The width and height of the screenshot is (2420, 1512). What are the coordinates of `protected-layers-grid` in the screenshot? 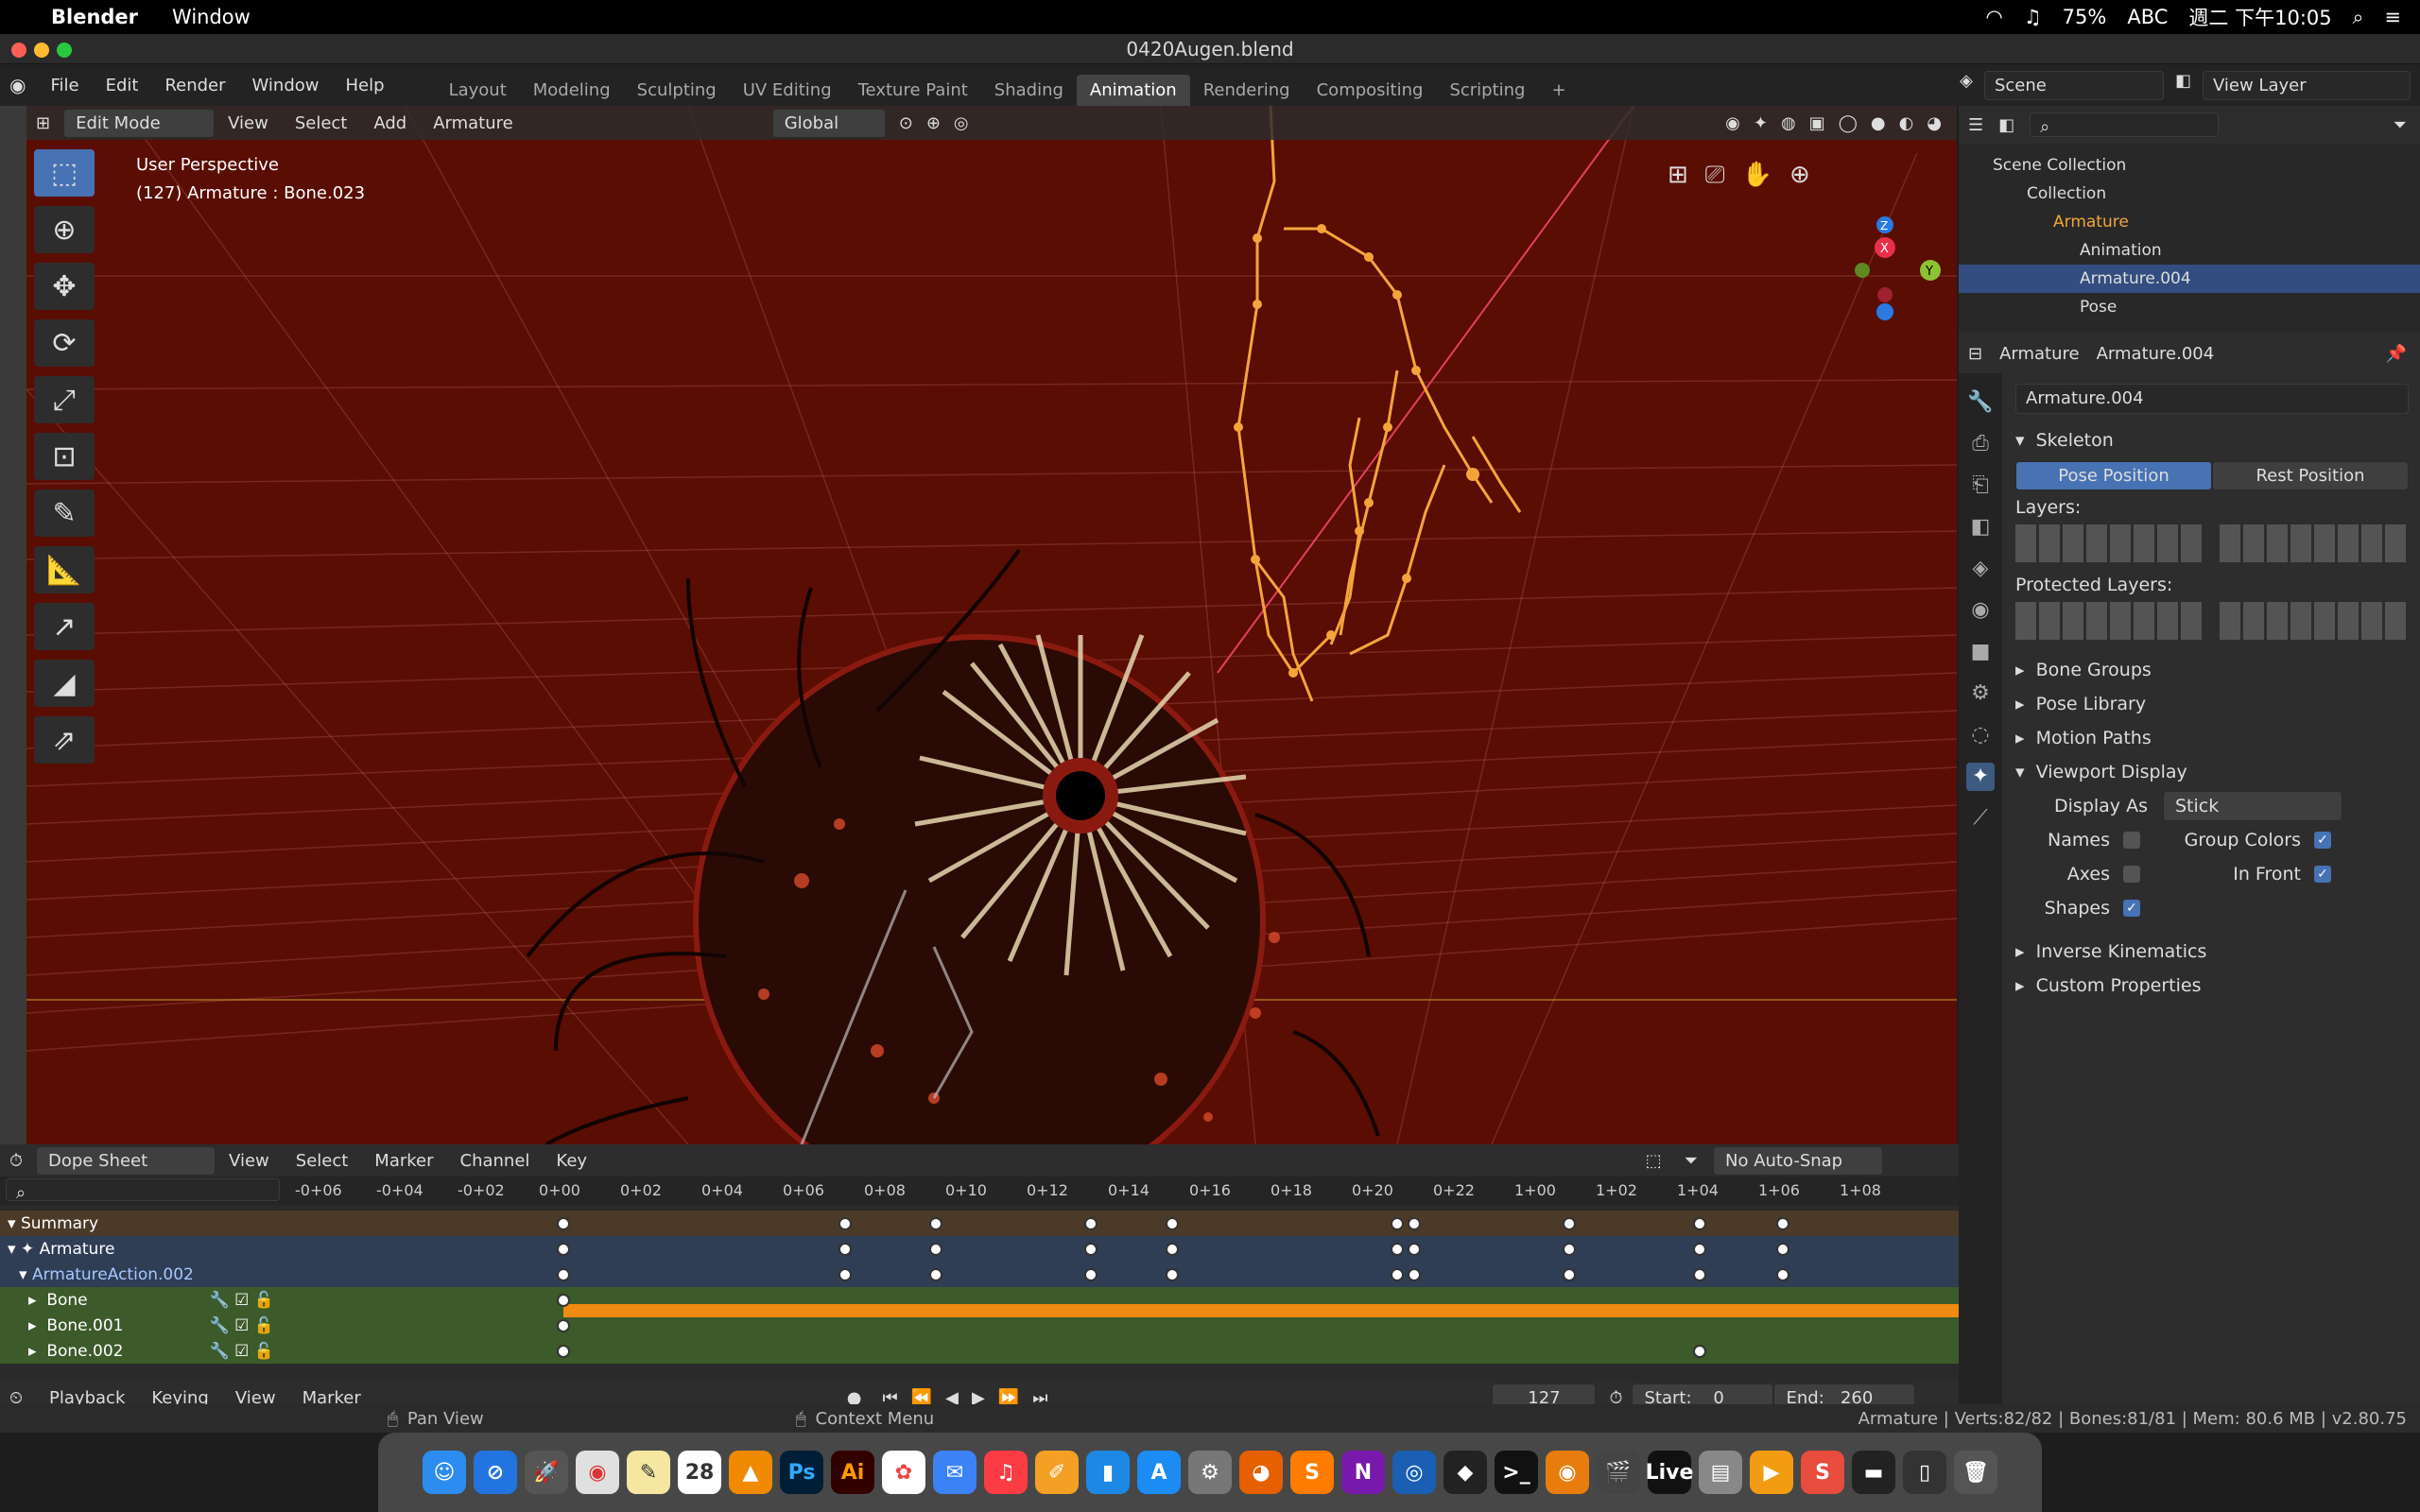 It's located at (2212, 621).